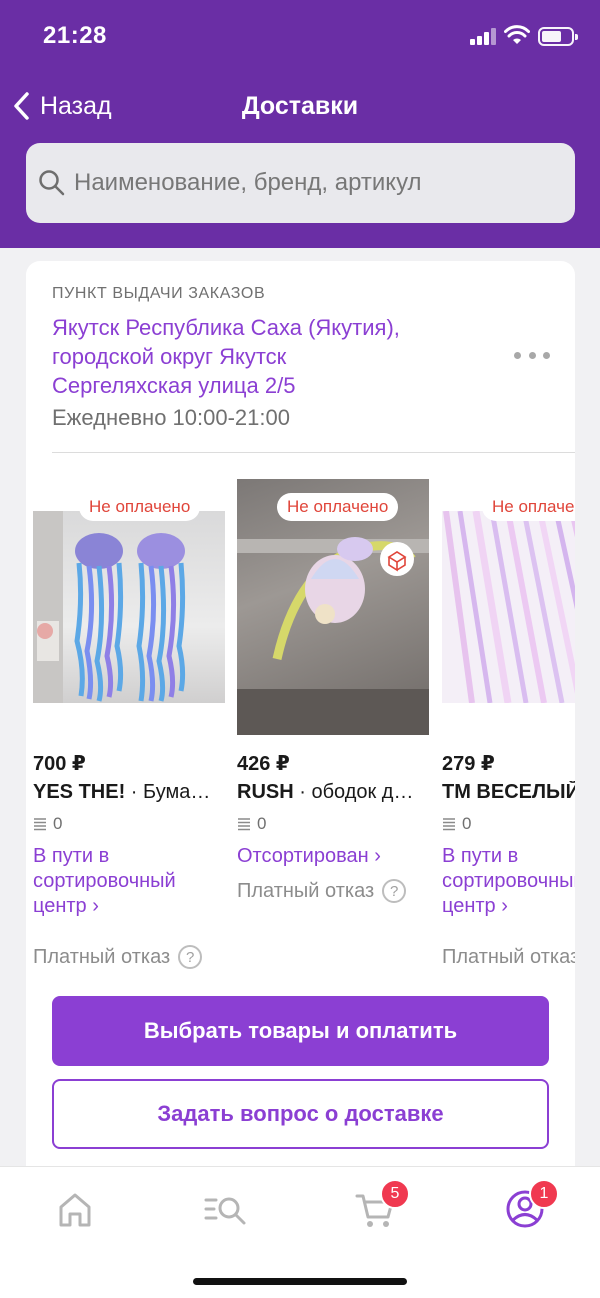  I want to click on address-line: городской округ Якутск, so click(169, 356).